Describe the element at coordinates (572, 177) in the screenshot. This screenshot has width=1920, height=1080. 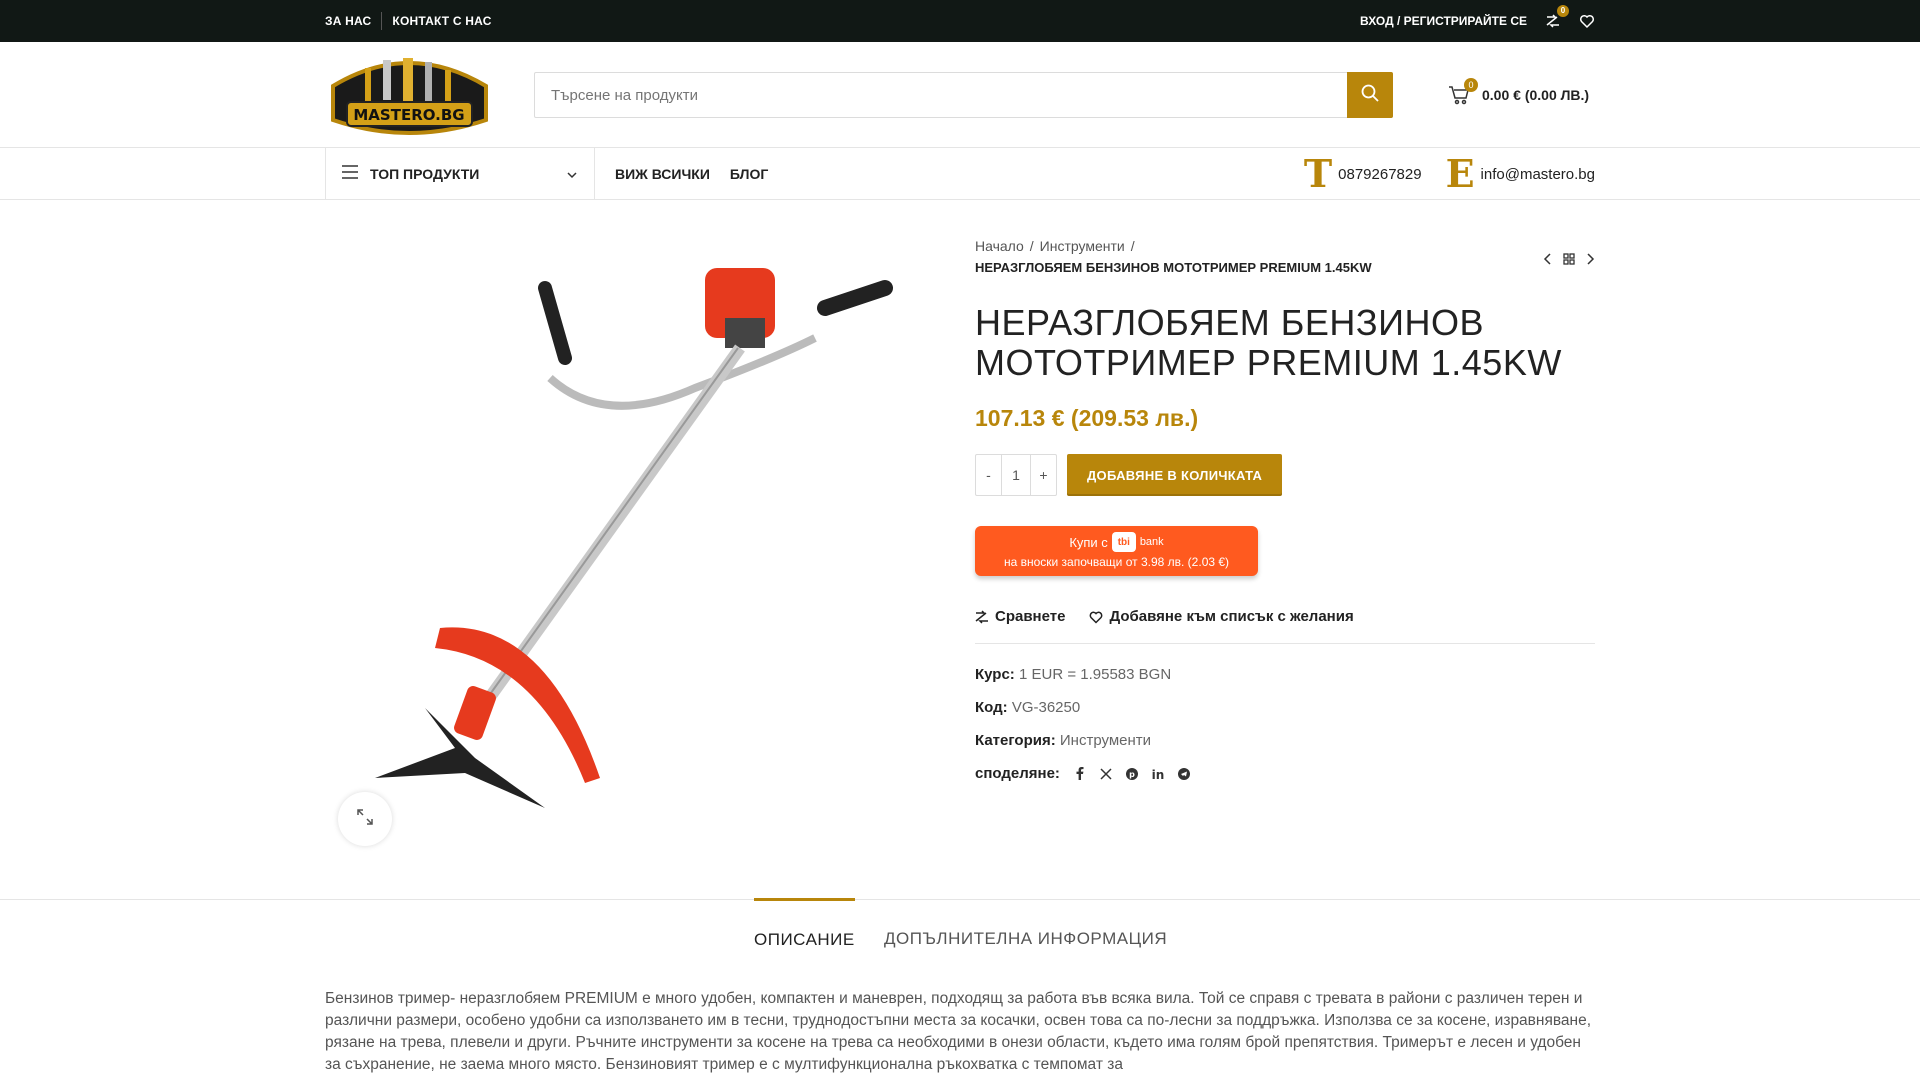
I see `chevron-down-icon` at that location.